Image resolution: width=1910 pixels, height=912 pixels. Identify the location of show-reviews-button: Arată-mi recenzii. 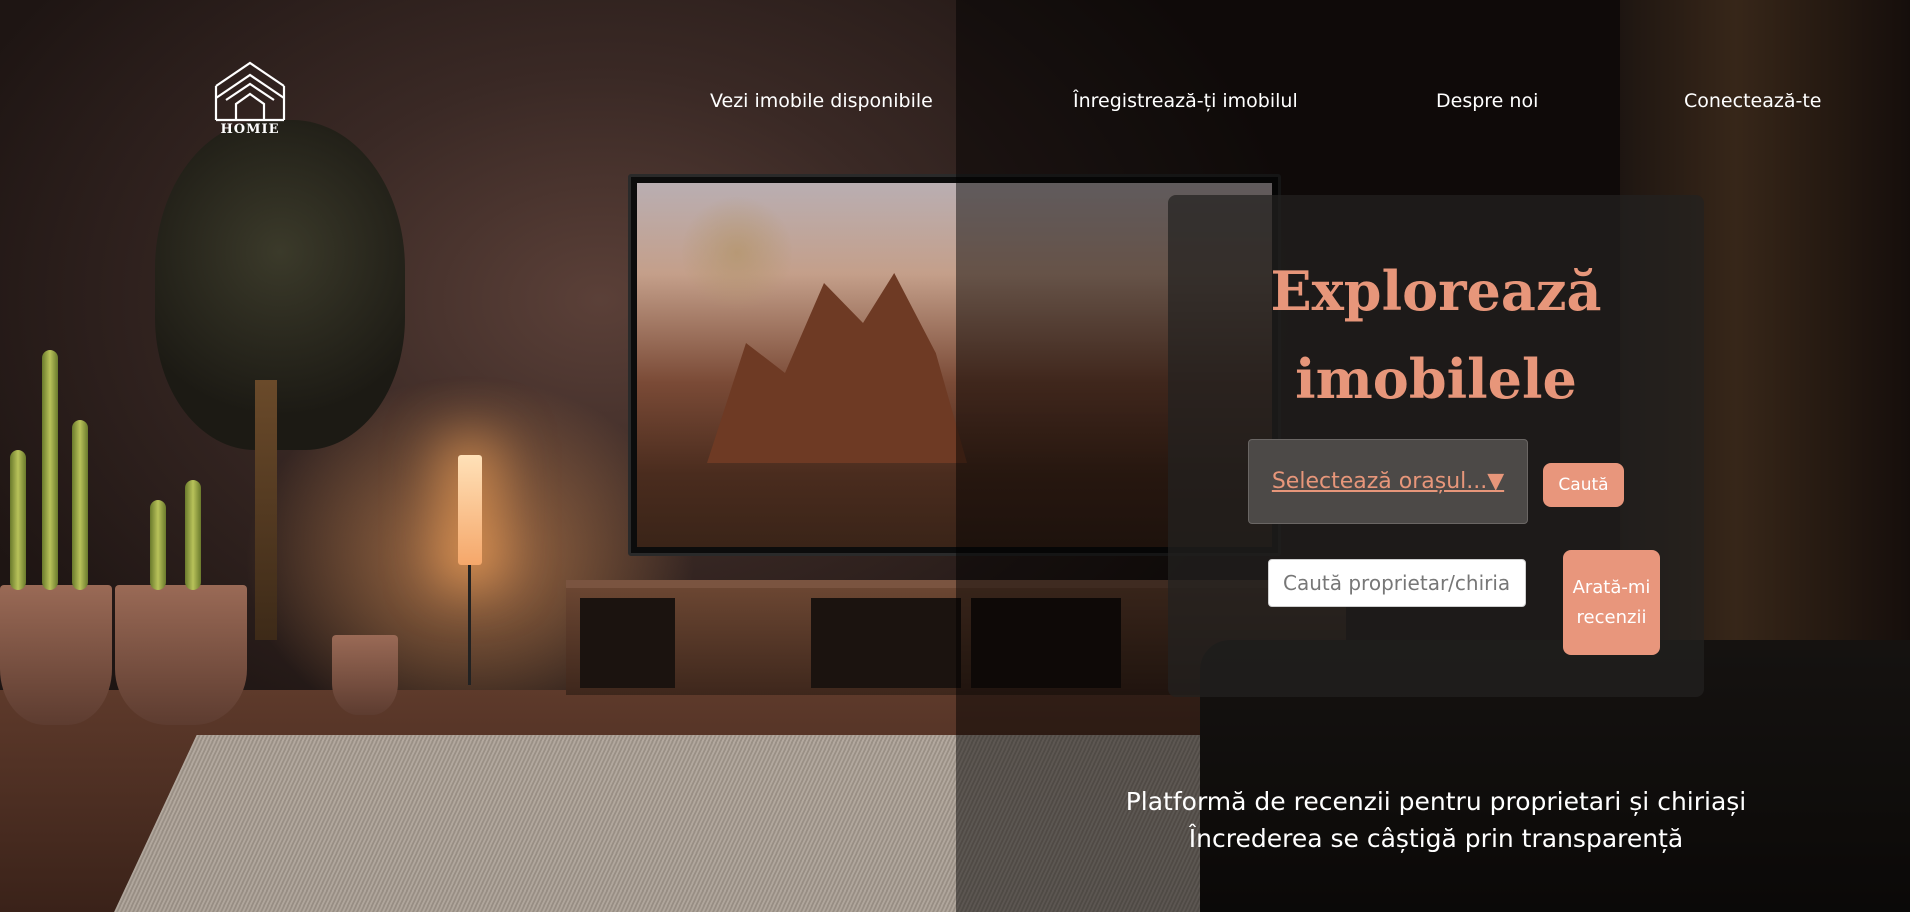
(1611, 602).